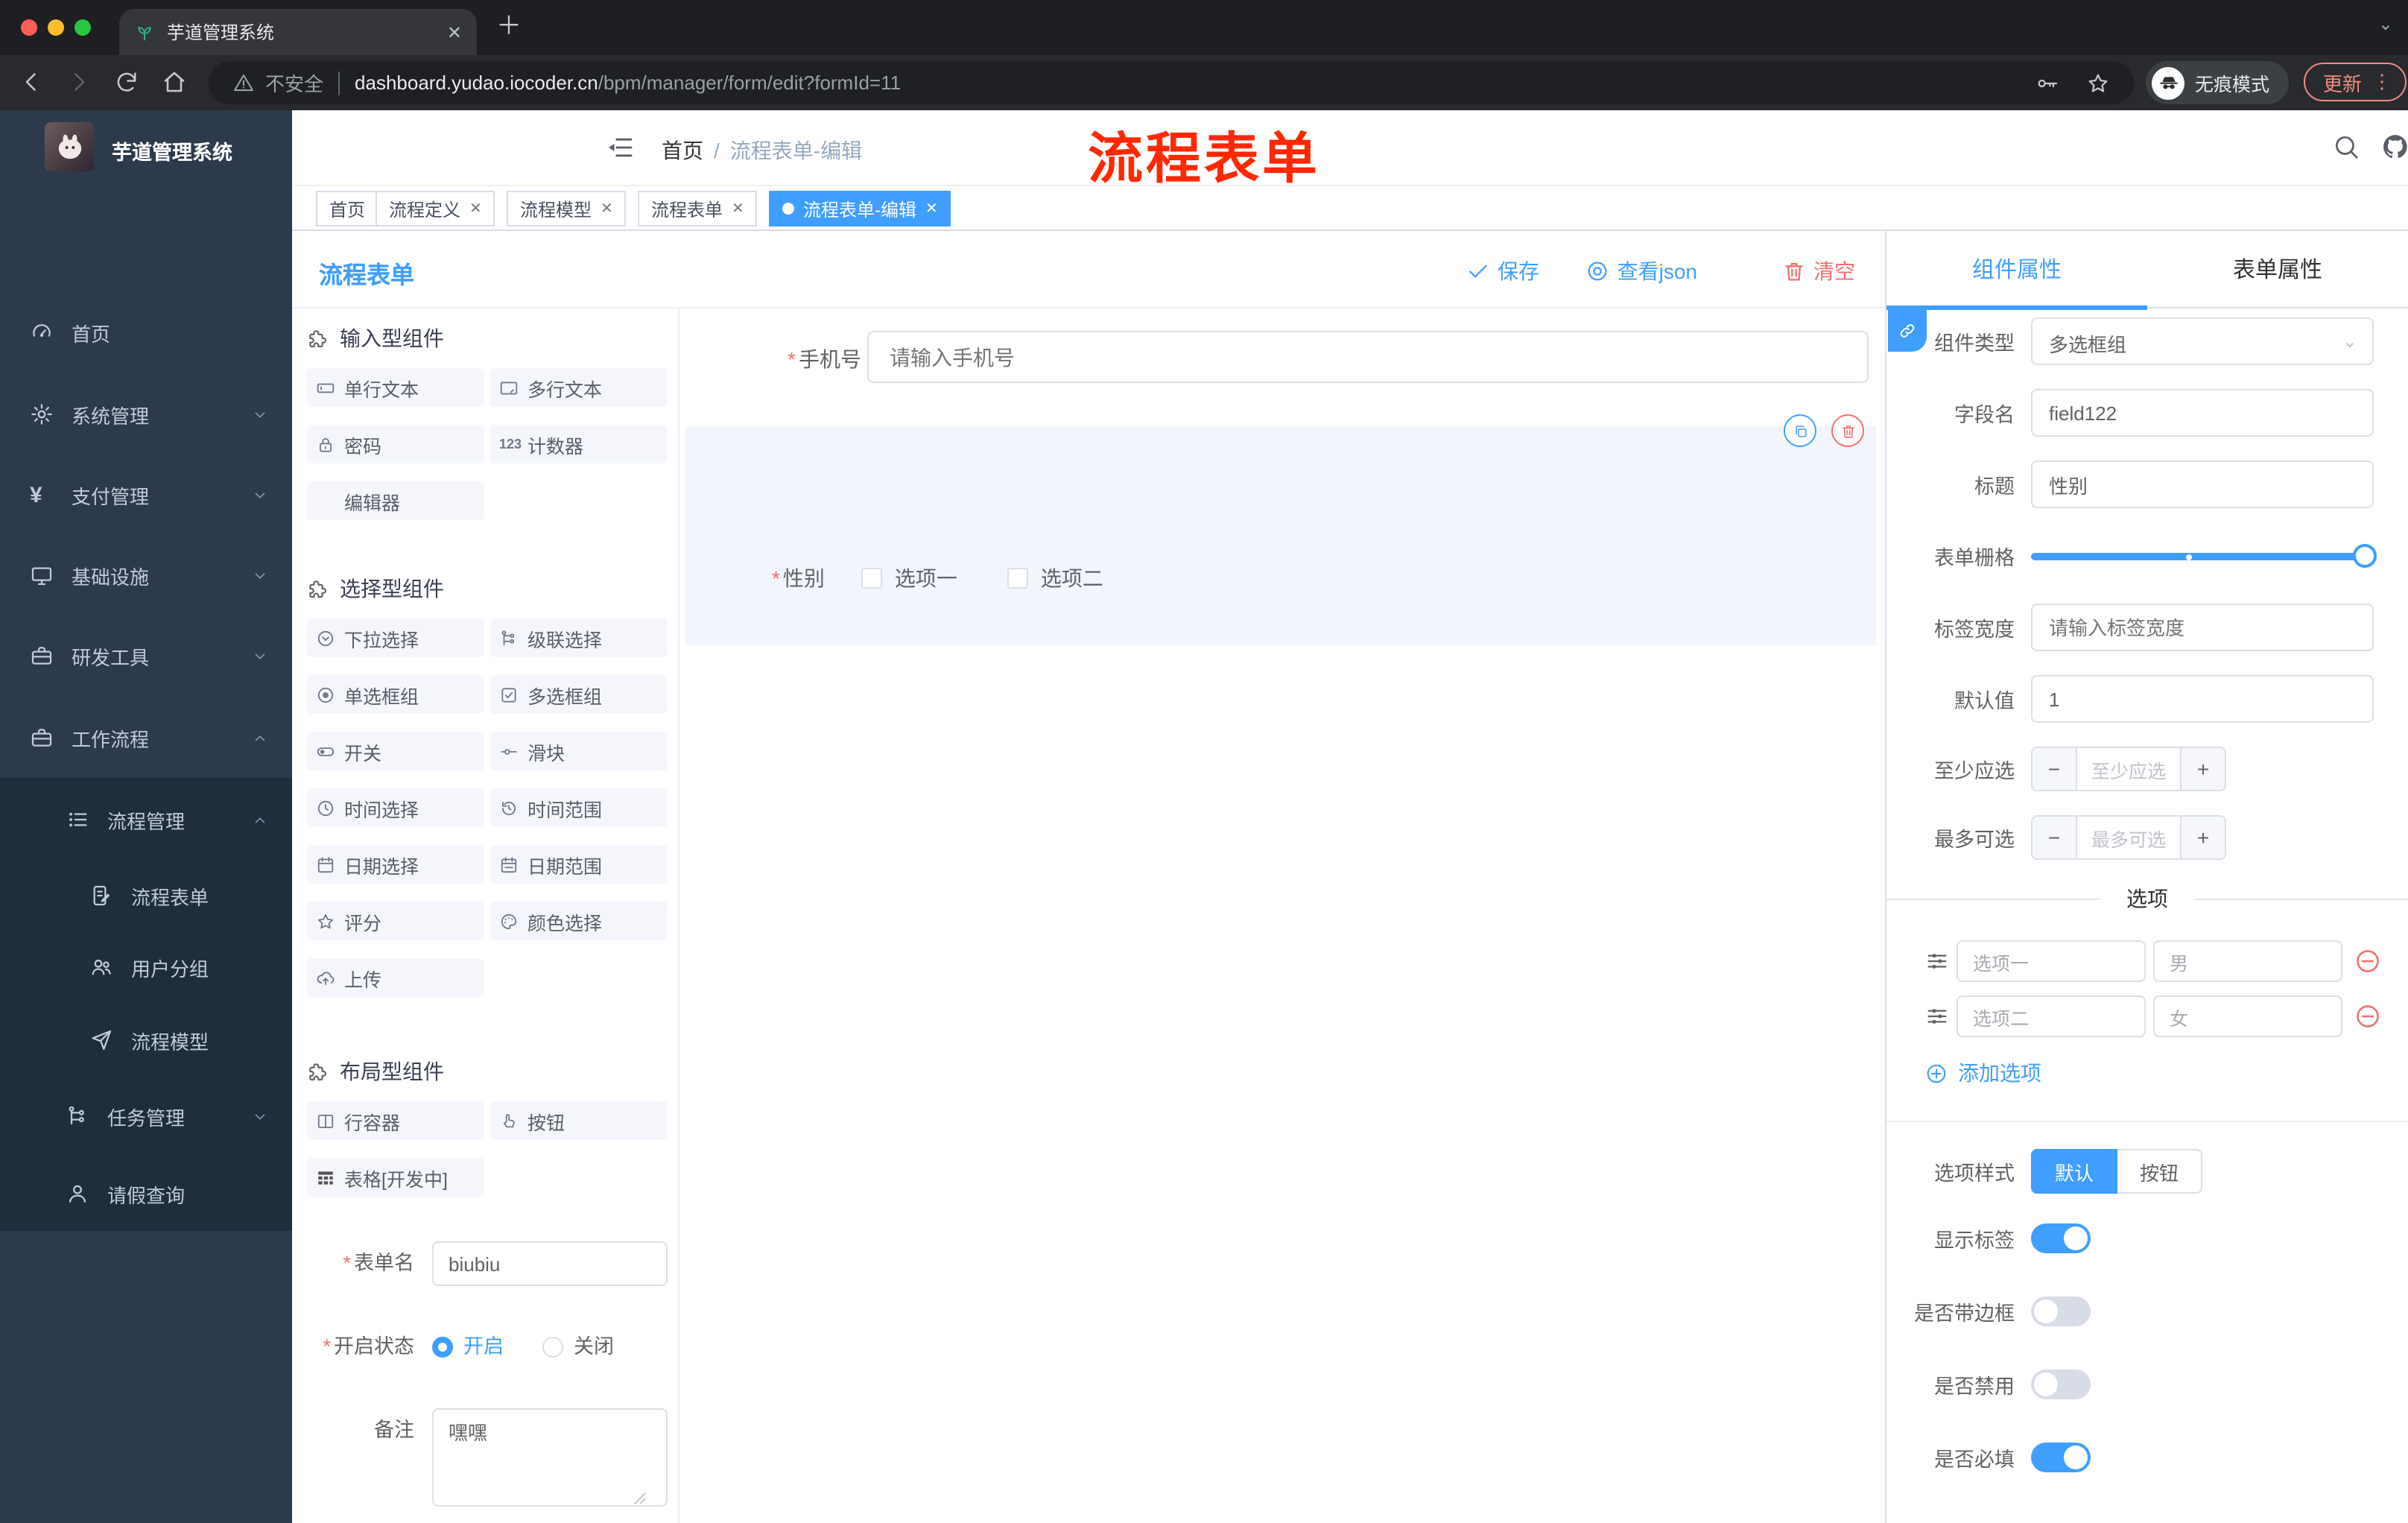 The height and width of the screenshot is (1523, 2408). What do you see at coordinates (146, 820) in the screenshot?
I see `sidebar-item-process-mgmt: 流程管理` at bounding box center [146, 820].